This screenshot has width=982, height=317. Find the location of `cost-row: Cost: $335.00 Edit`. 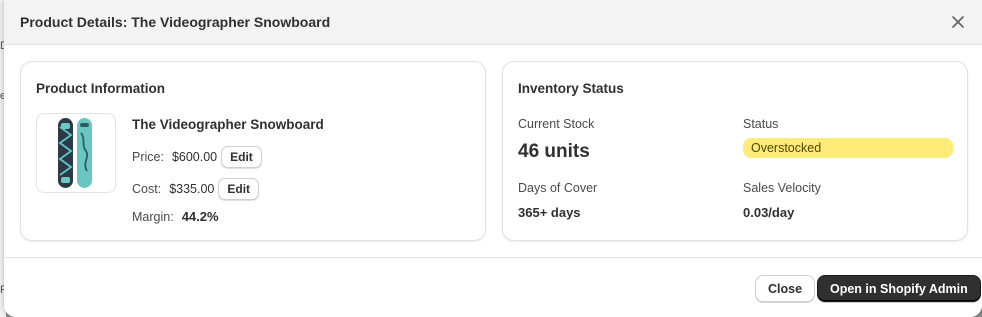

cost-row: Cost: $335.00 Edit is located at coordinates (196, 189).